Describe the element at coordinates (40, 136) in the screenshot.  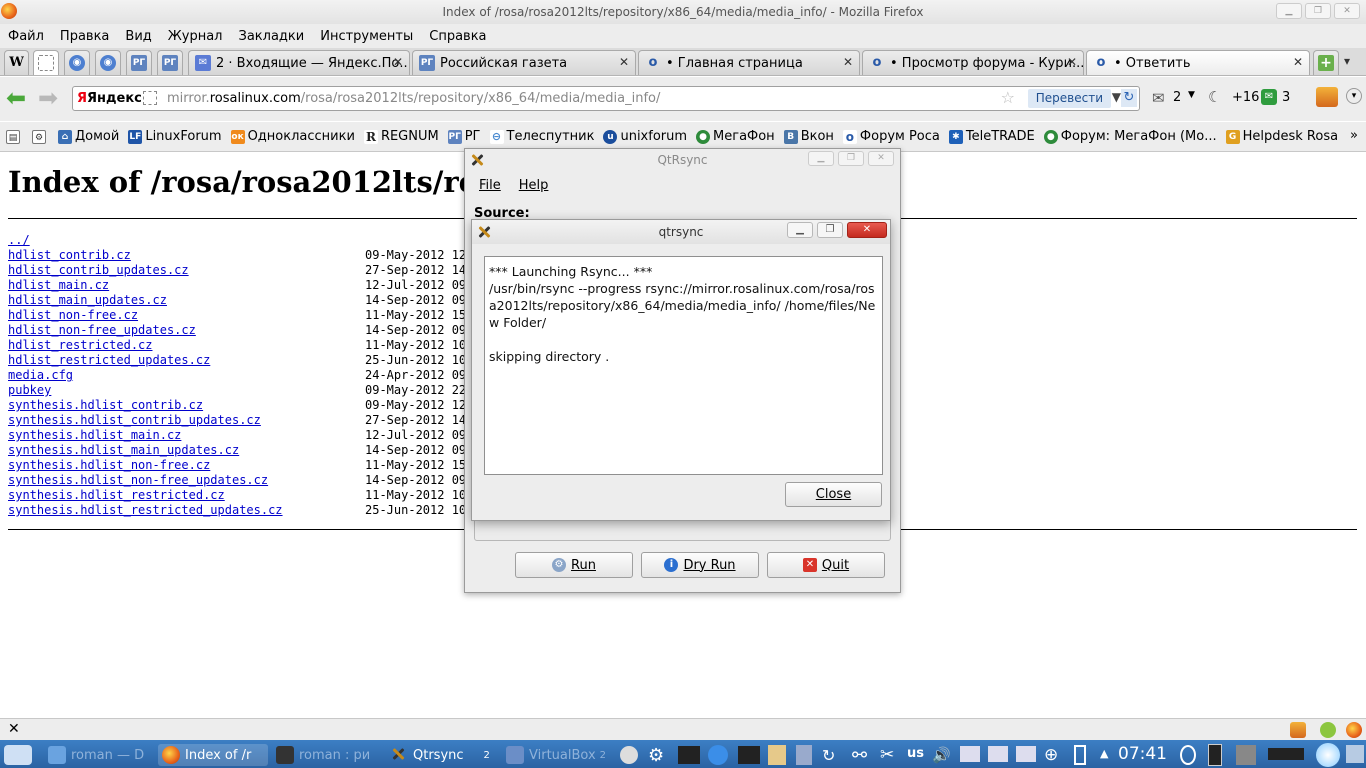
I see `bookmarks-settings-icon: ⚙` at that location.